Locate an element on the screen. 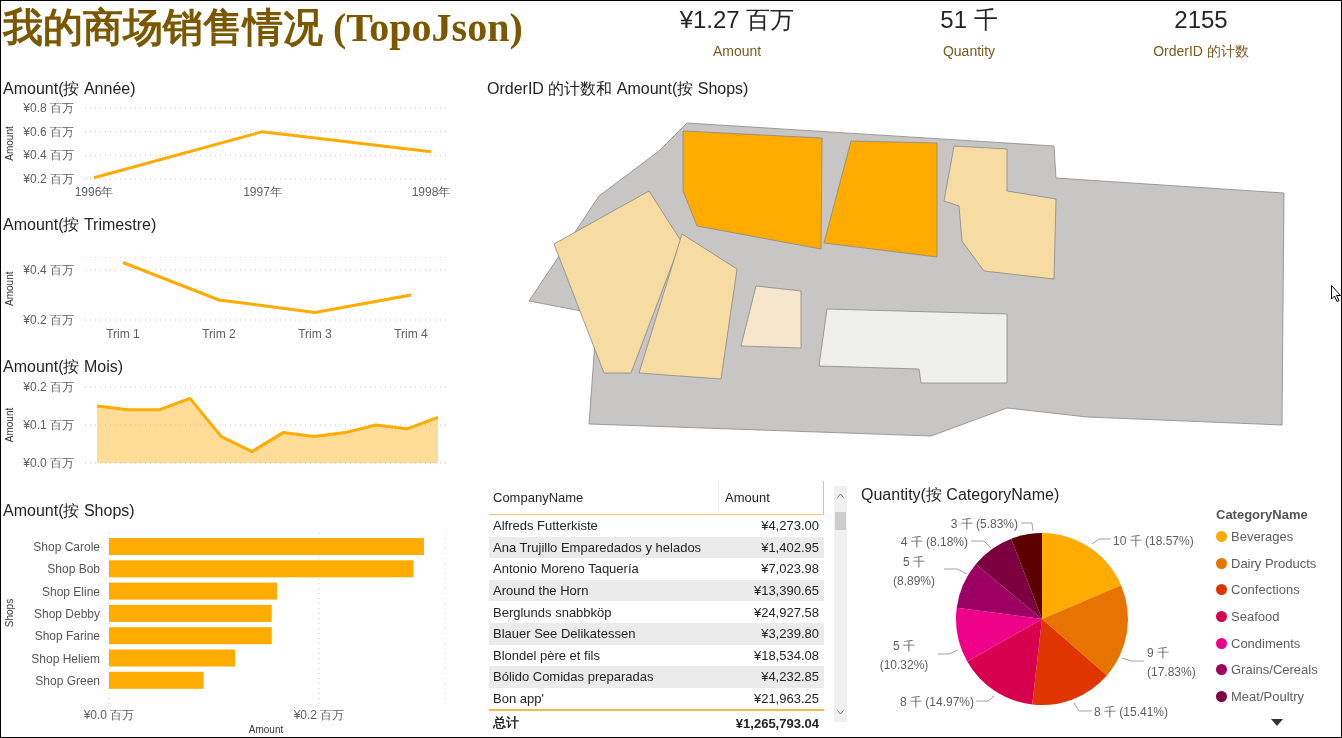 The height and width of the screenshot is (738, 1342). table-cell-text: Antonio Moreno Taquería is located at coordinates (566, 569).